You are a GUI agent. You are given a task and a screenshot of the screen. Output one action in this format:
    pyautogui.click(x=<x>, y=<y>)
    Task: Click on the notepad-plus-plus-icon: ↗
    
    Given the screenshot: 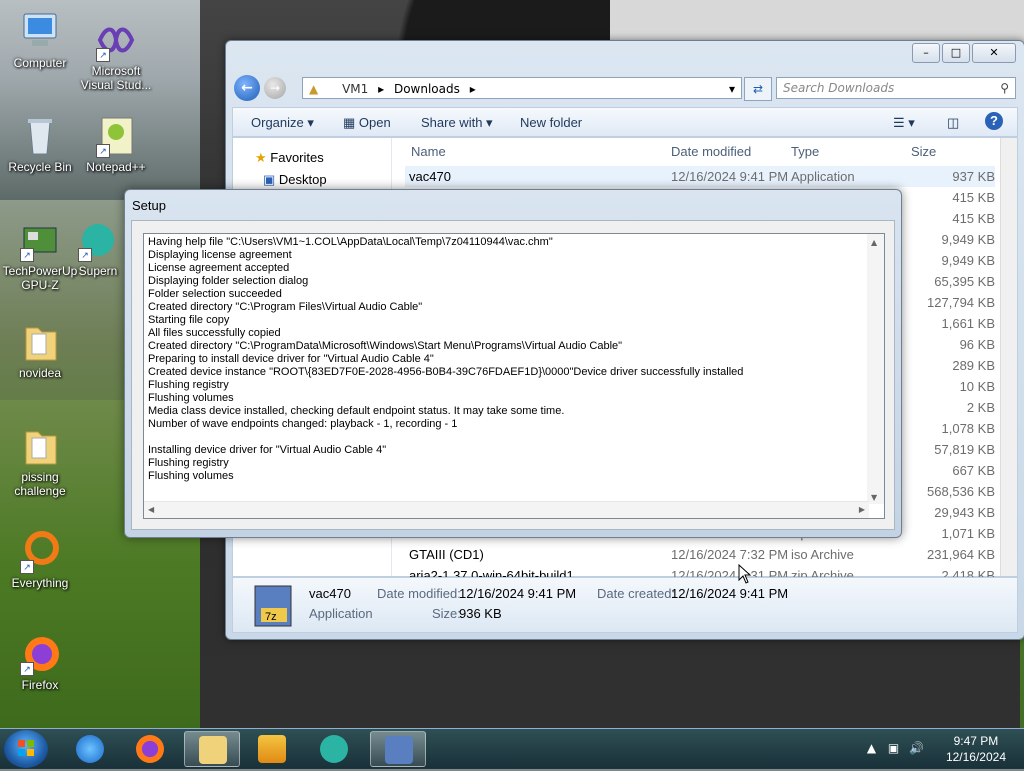 What is the action you would take?
    pyautogui.click(x=116, y=136)
    